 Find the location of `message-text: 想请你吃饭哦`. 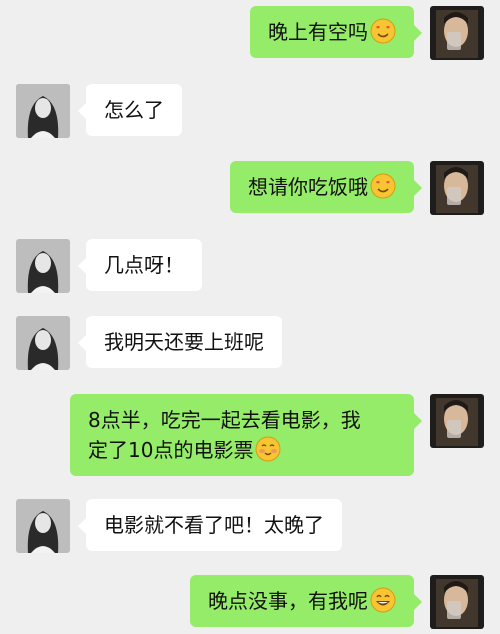

message-text: 想请你吃饭哦 is located at coordinates (308, 187).